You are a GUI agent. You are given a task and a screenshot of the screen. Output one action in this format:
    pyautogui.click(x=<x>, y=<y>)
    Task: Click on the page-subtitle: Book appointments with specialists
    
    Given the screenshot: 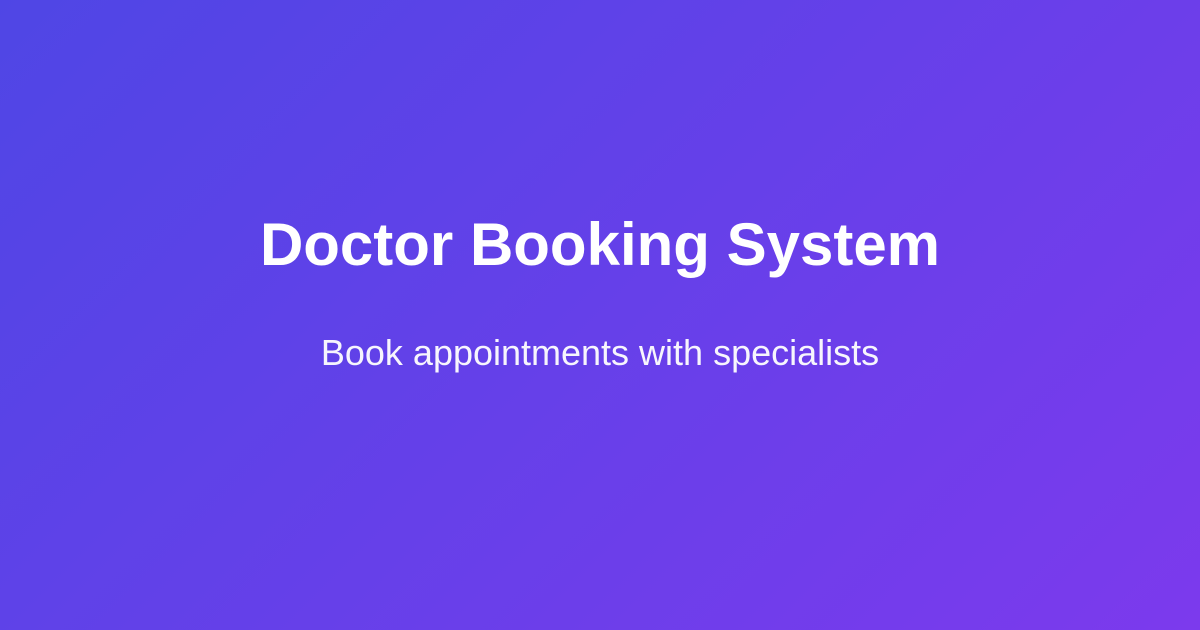 What is the action you would take?
    pyautogui.click(x=600, y=352)
    